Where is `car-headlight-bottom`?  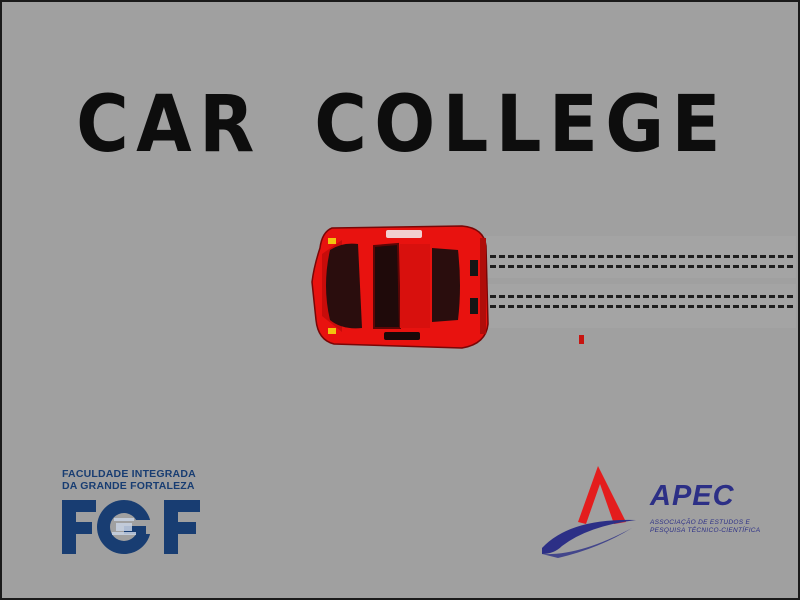
car-headlight-bottom is located at coordinates (332, 331).